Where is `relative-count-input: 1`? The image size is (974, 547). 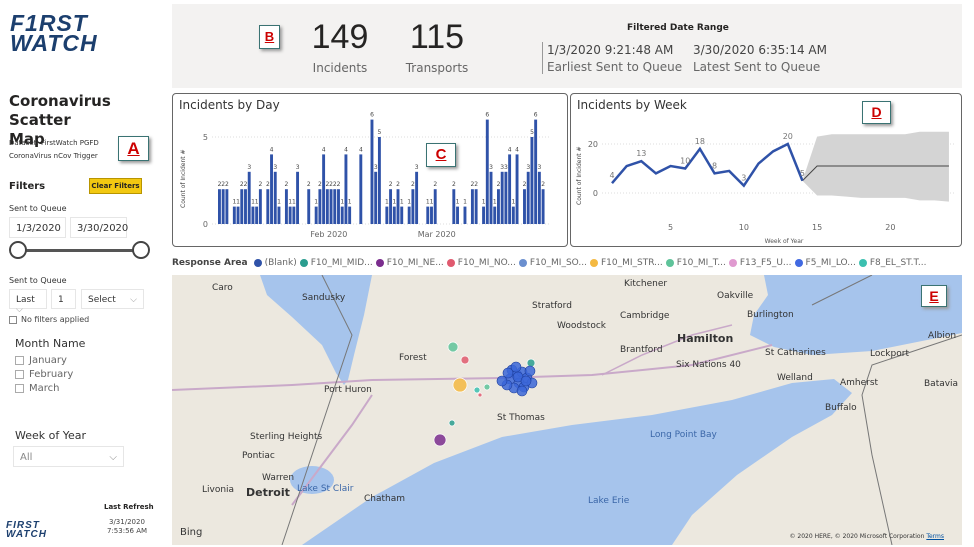 relative-count-input: 1 is located at coordinates (63, 299).